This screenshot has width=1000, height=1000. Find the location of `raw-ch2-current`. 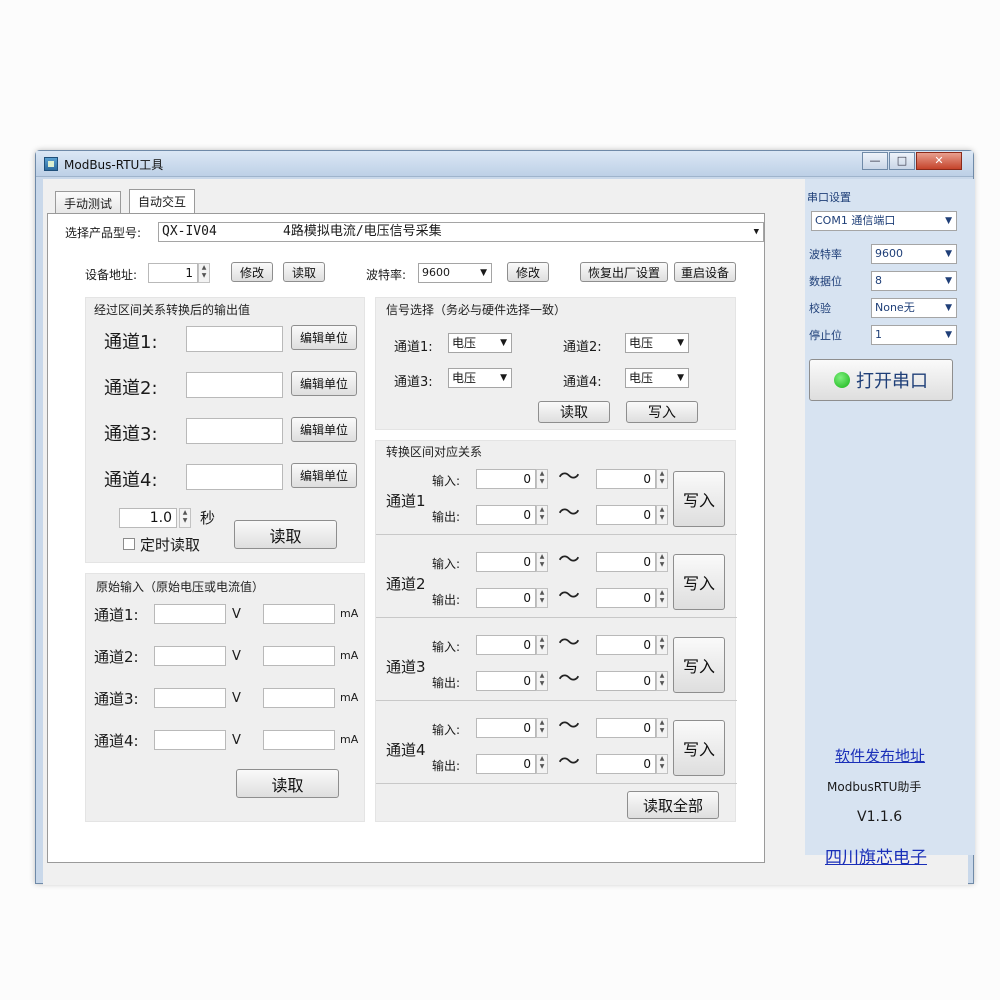

raw-ch2-current is located at coordinates (299, 656).